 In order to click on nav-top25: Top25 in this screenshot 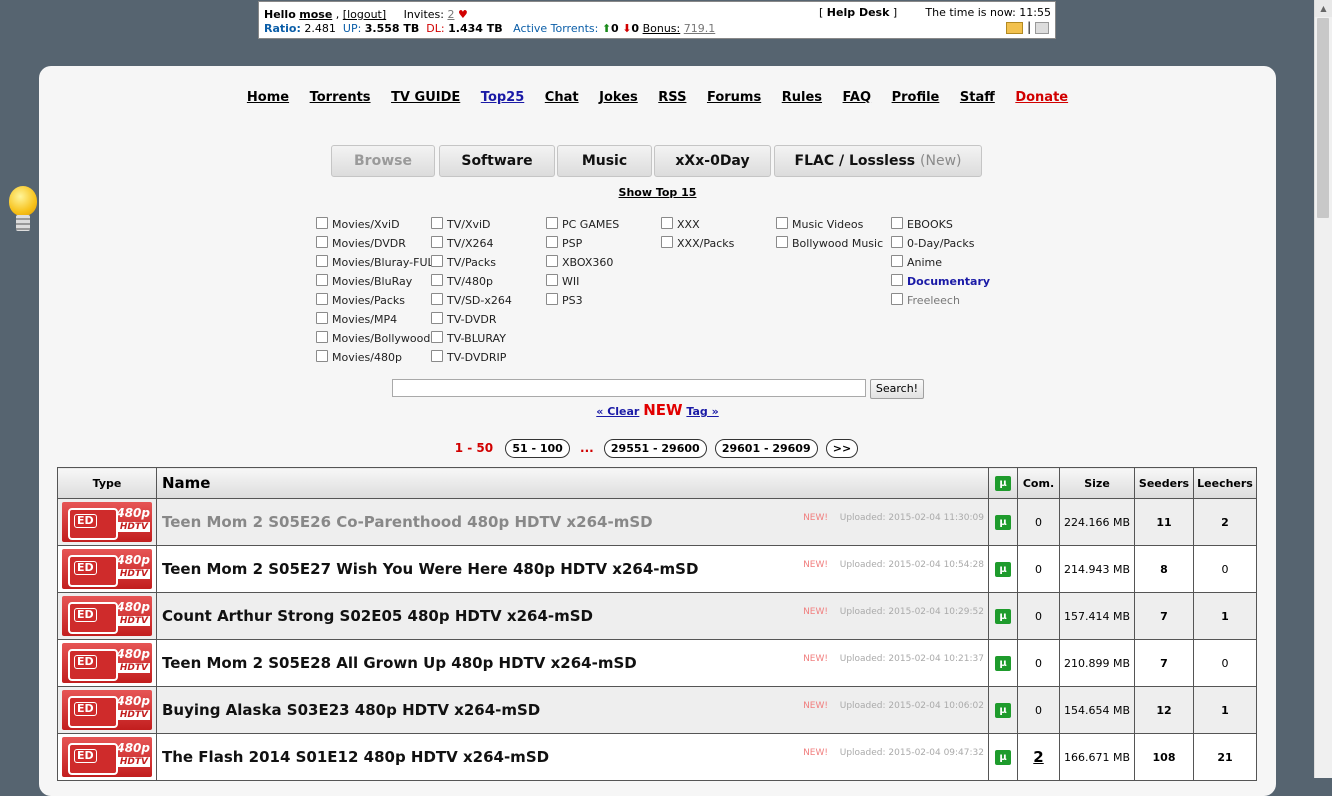, I will do `click(502, 97)`.